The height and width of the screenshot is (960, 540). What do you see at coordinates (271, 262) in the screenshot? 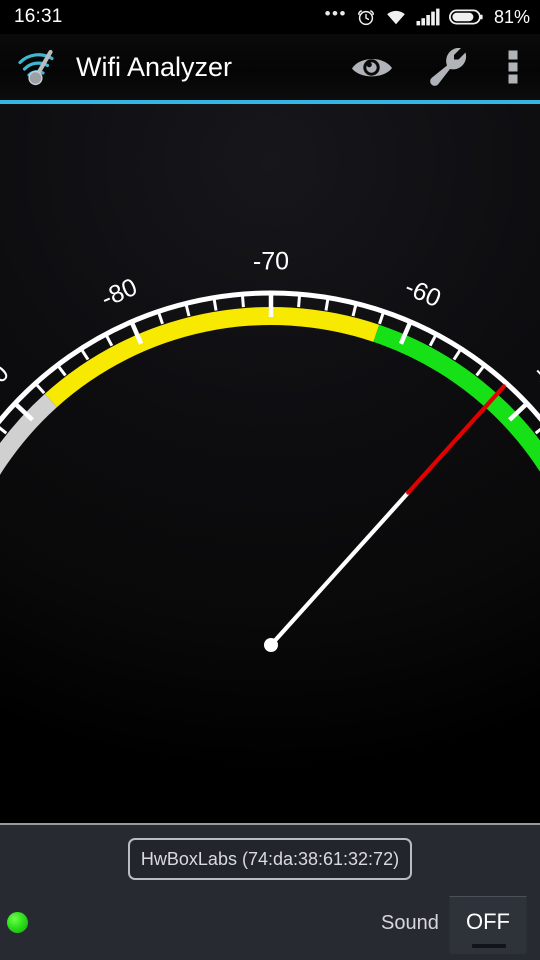
I see `gauge-tick-label: -70` at bounding box center [271, 262].